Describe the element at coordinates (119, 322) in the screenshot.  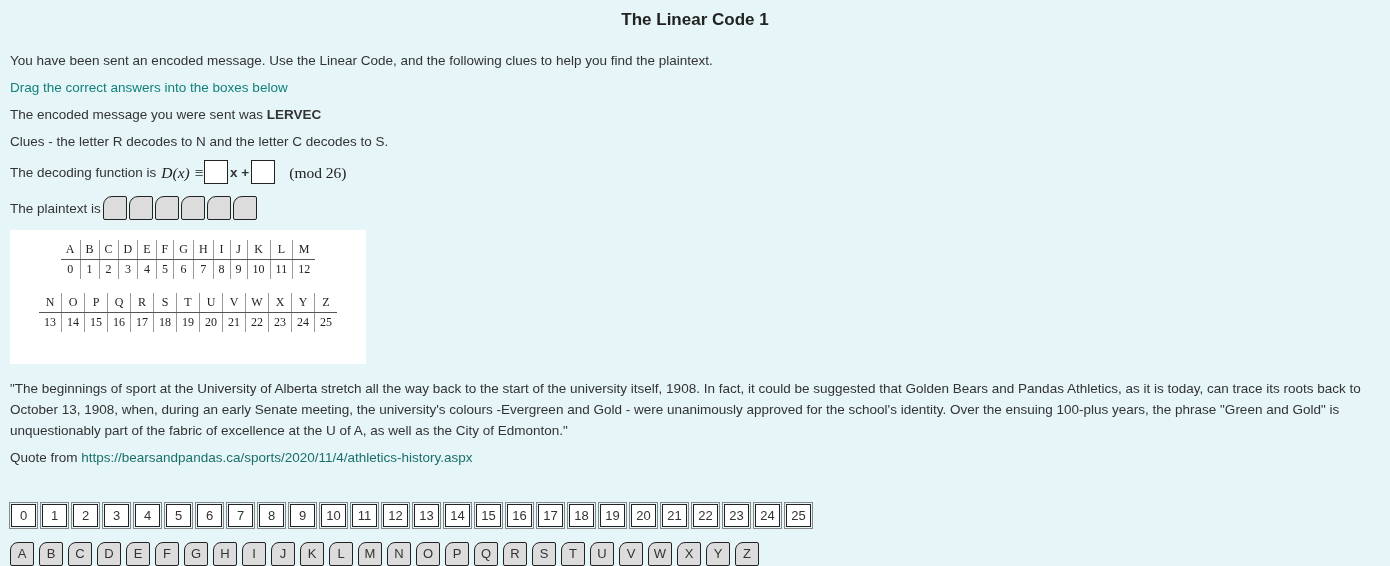
I see `number-cell: 16` at that location.